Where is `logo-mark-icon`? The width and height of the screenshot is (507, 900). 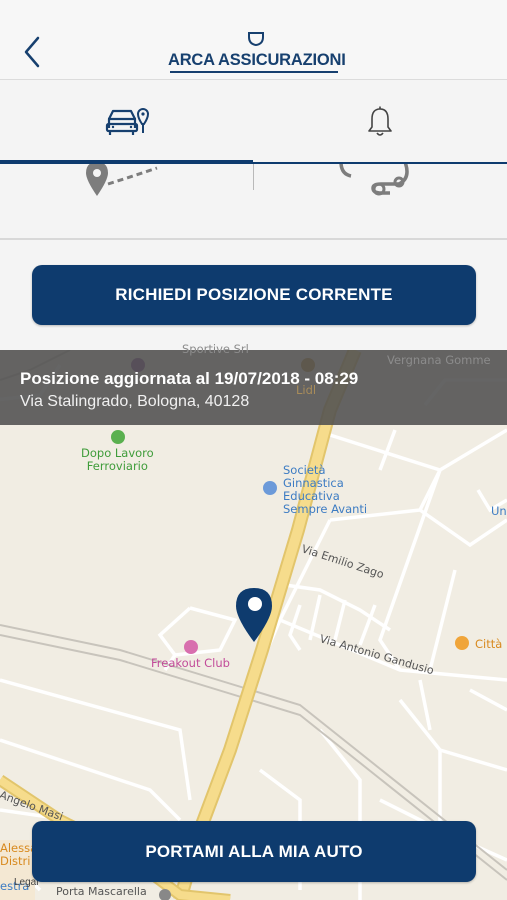 logo-mark-icon is located at coordinates (256, 39).